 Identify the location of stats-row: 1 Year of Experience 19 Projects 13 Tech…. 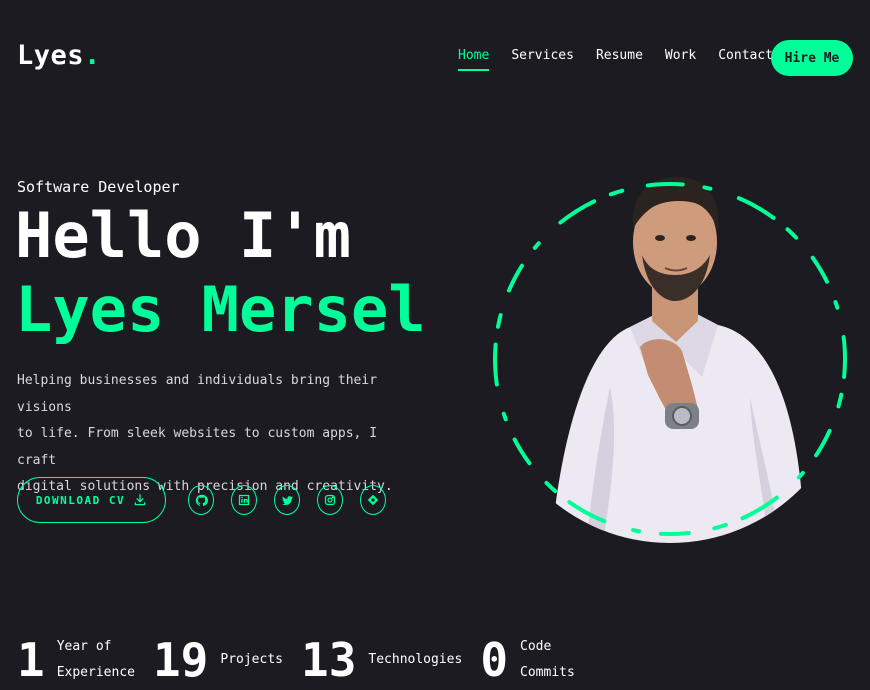
(305, 660).